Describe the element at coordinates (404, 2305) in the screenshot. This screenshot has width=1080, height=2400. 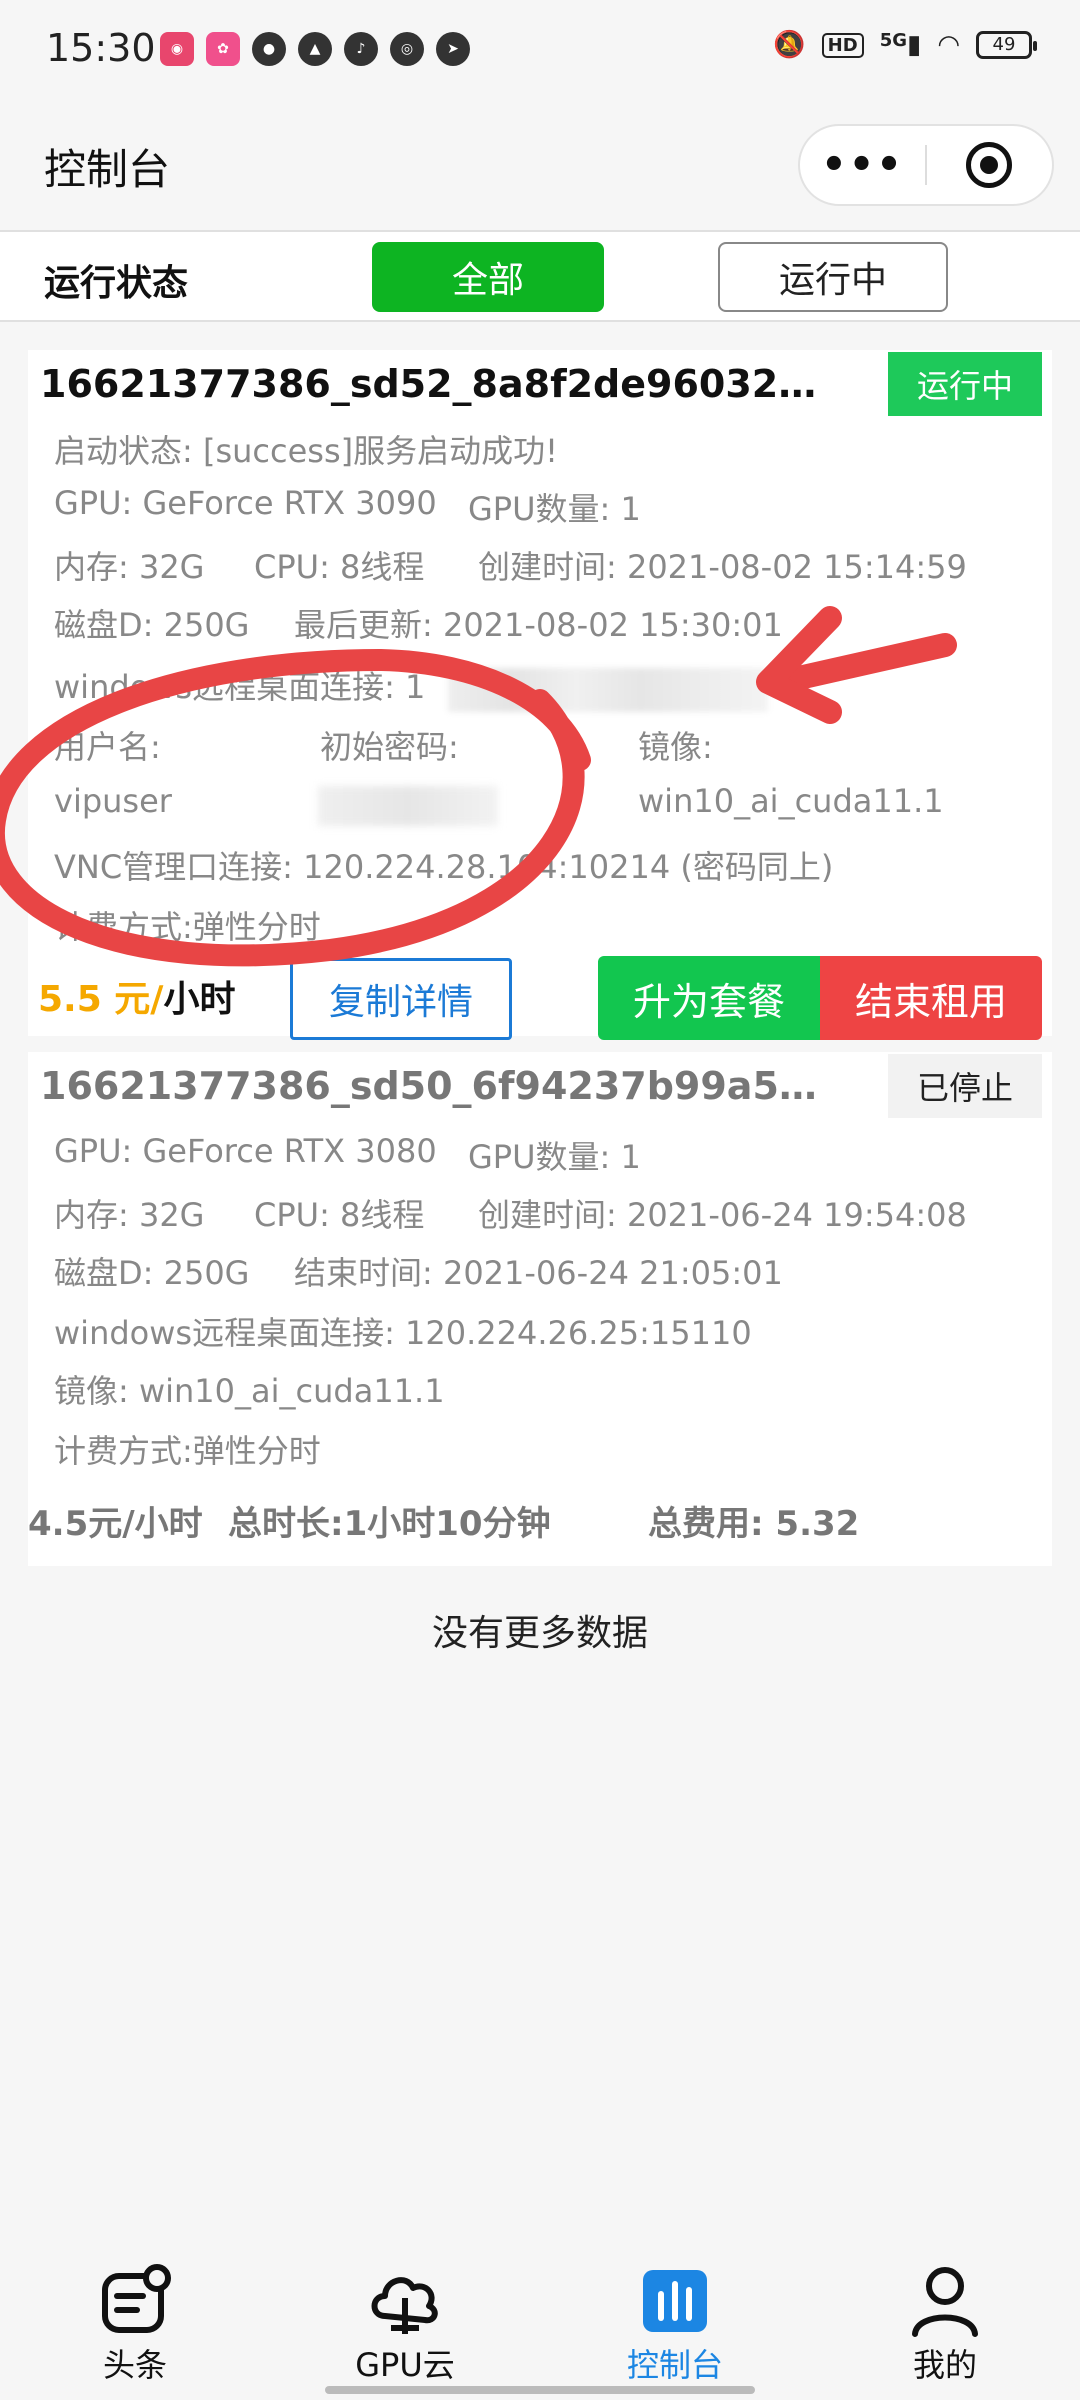
I see `cloud-icon` at that location.